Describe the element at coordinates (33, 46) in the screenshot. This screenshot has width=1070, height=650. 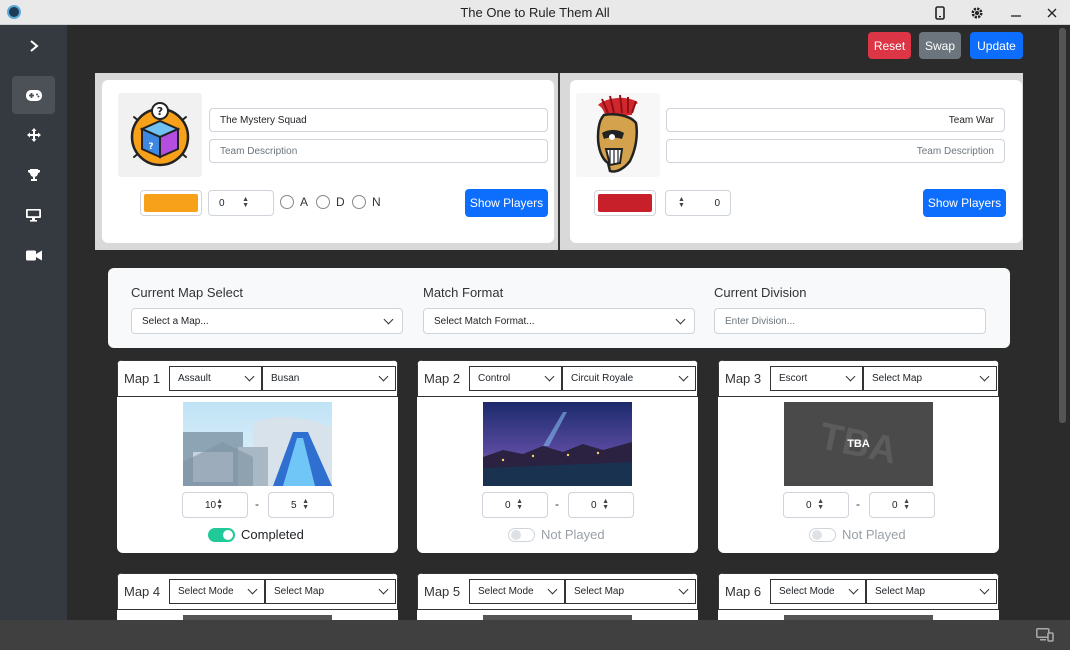
I see `expand-sidebar-chevron-icon` at that location.